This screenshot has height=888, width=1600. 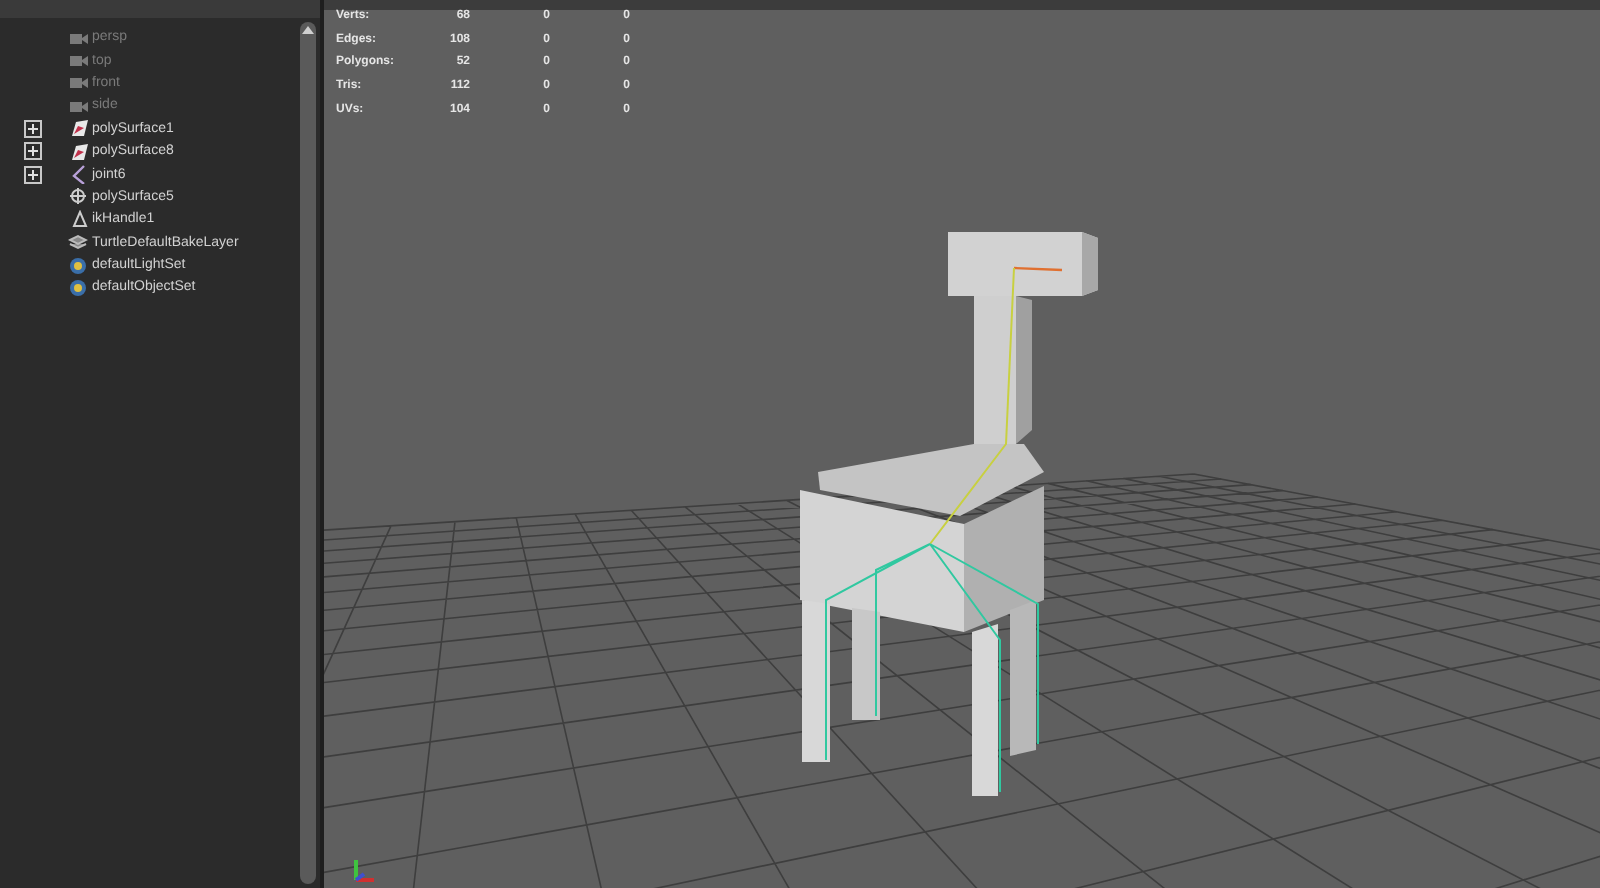 What do you see at coordinates (362, 870) in the screenshot?
I see `axis-gizmo-icon` at bounding box center [362, 870].